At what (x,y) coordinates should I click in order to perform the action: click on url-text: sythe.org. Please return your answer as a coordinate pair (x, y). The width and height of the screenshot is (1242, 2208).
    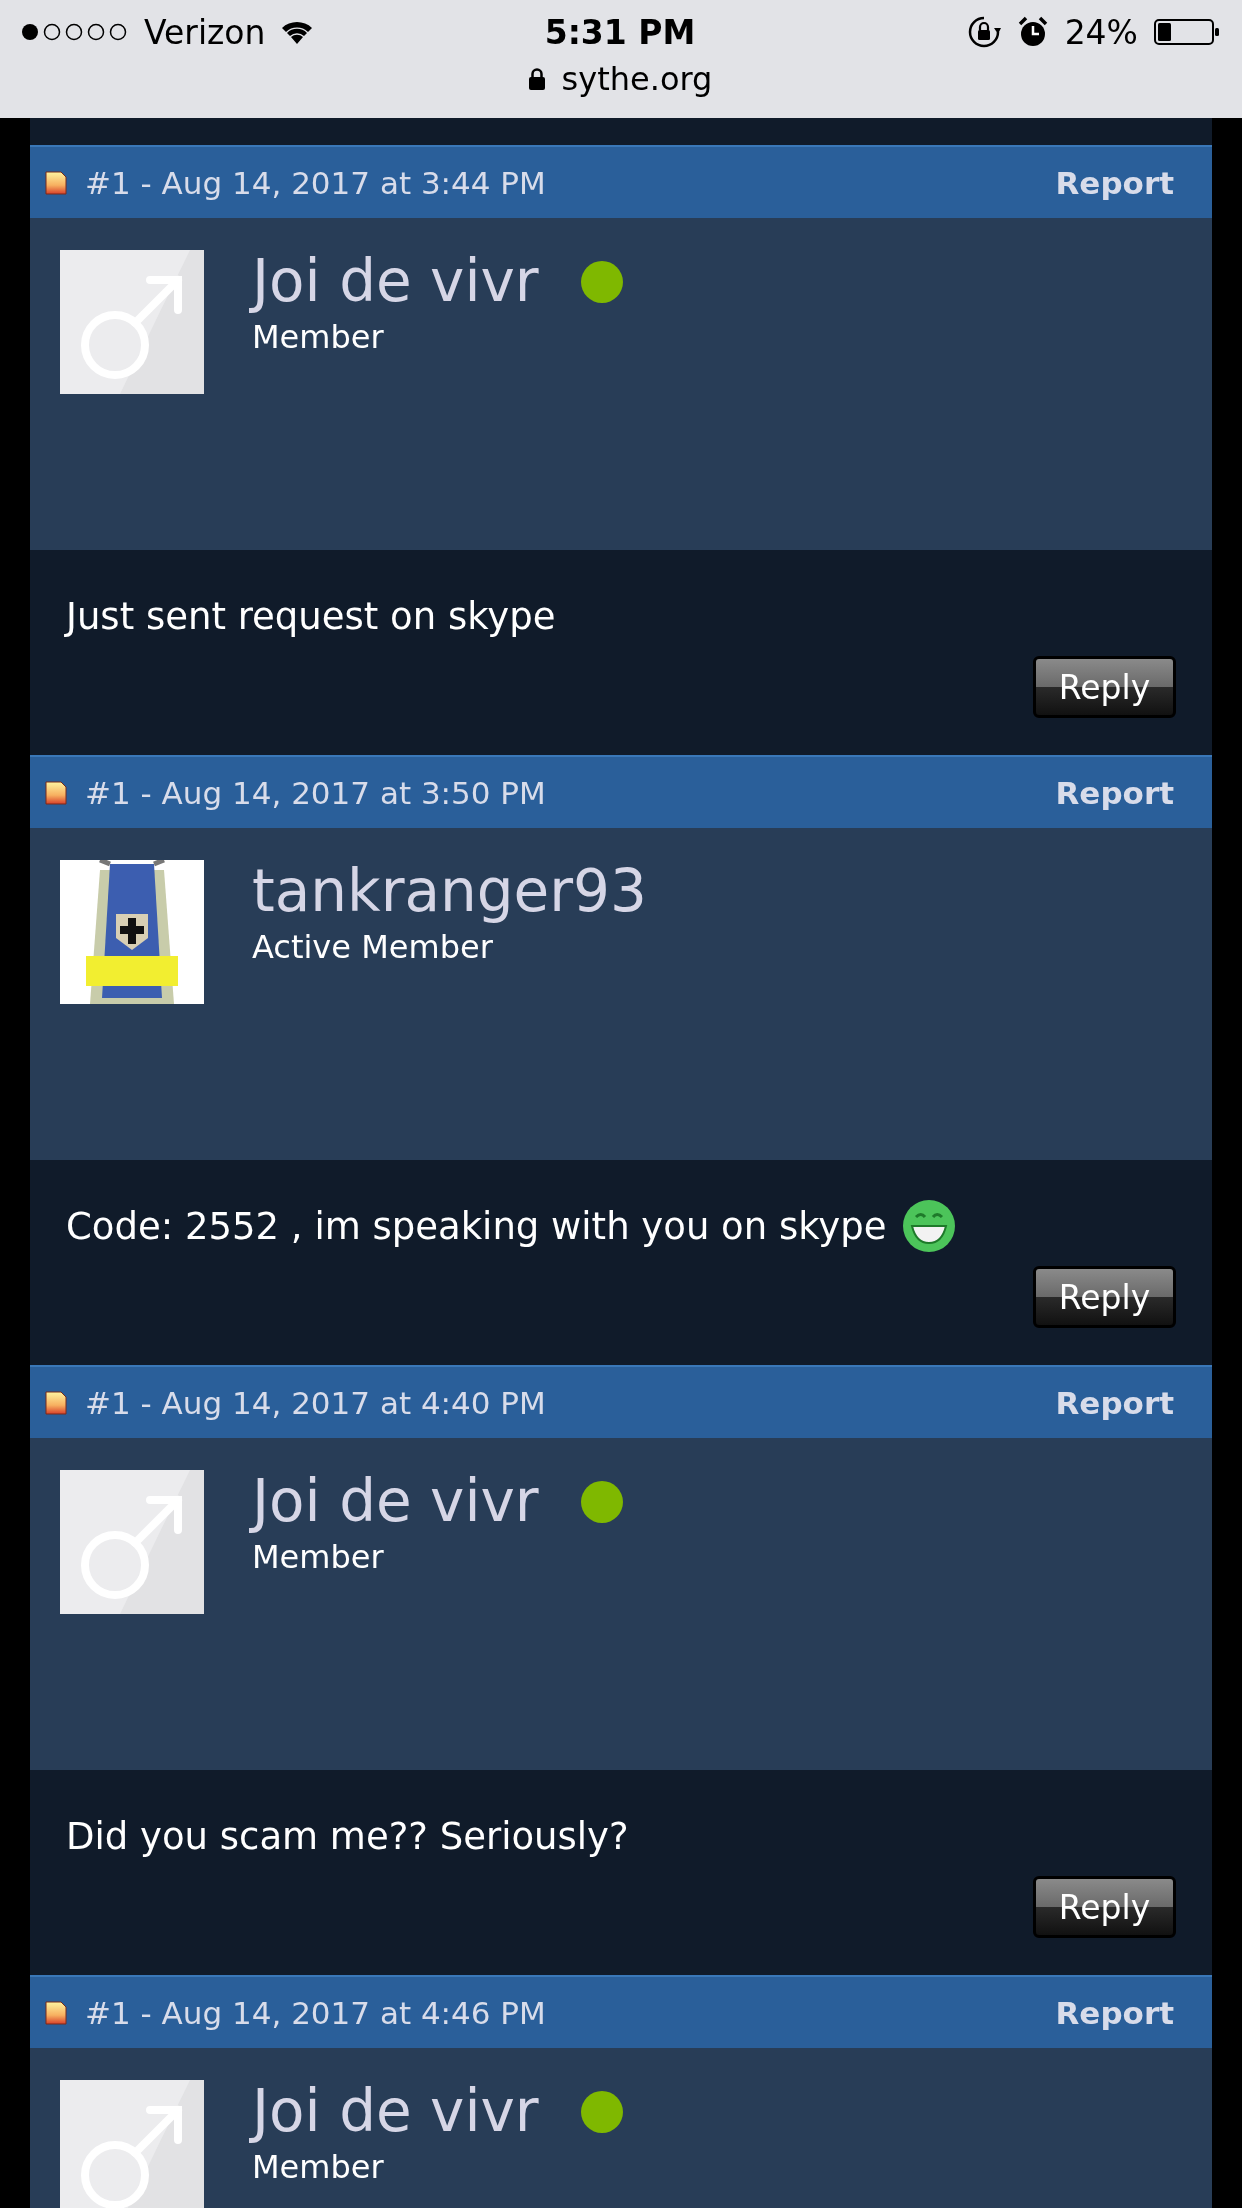
    Looking at the image, I should click on (637, 79).